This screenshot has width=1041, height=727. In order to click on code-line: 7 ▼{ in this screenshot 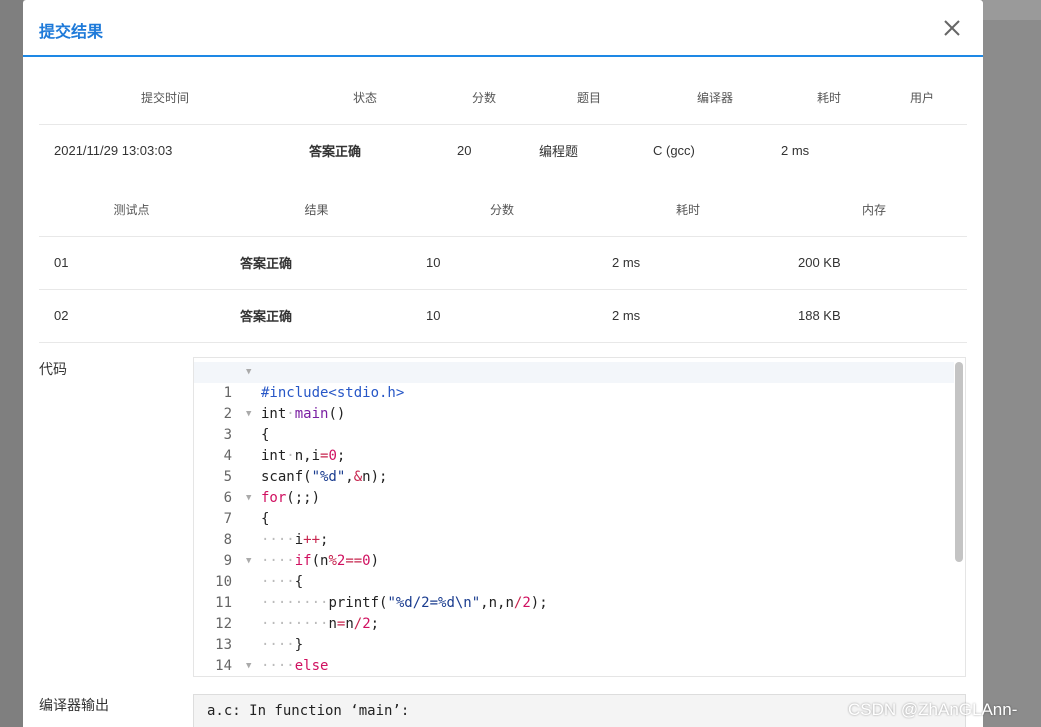, I will do `click(574, 507)`.